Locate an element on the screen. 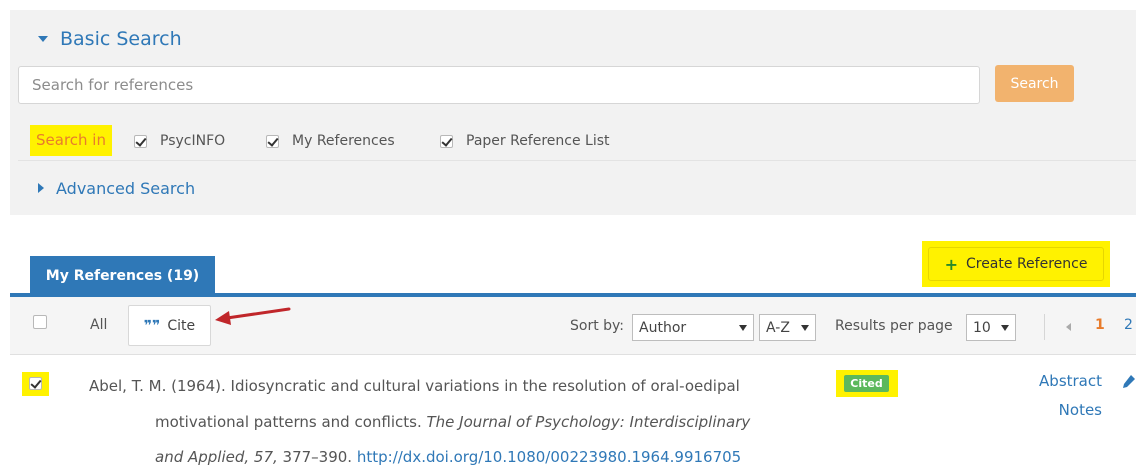  sort-field-select: Author is located at coordinates (693, 327).